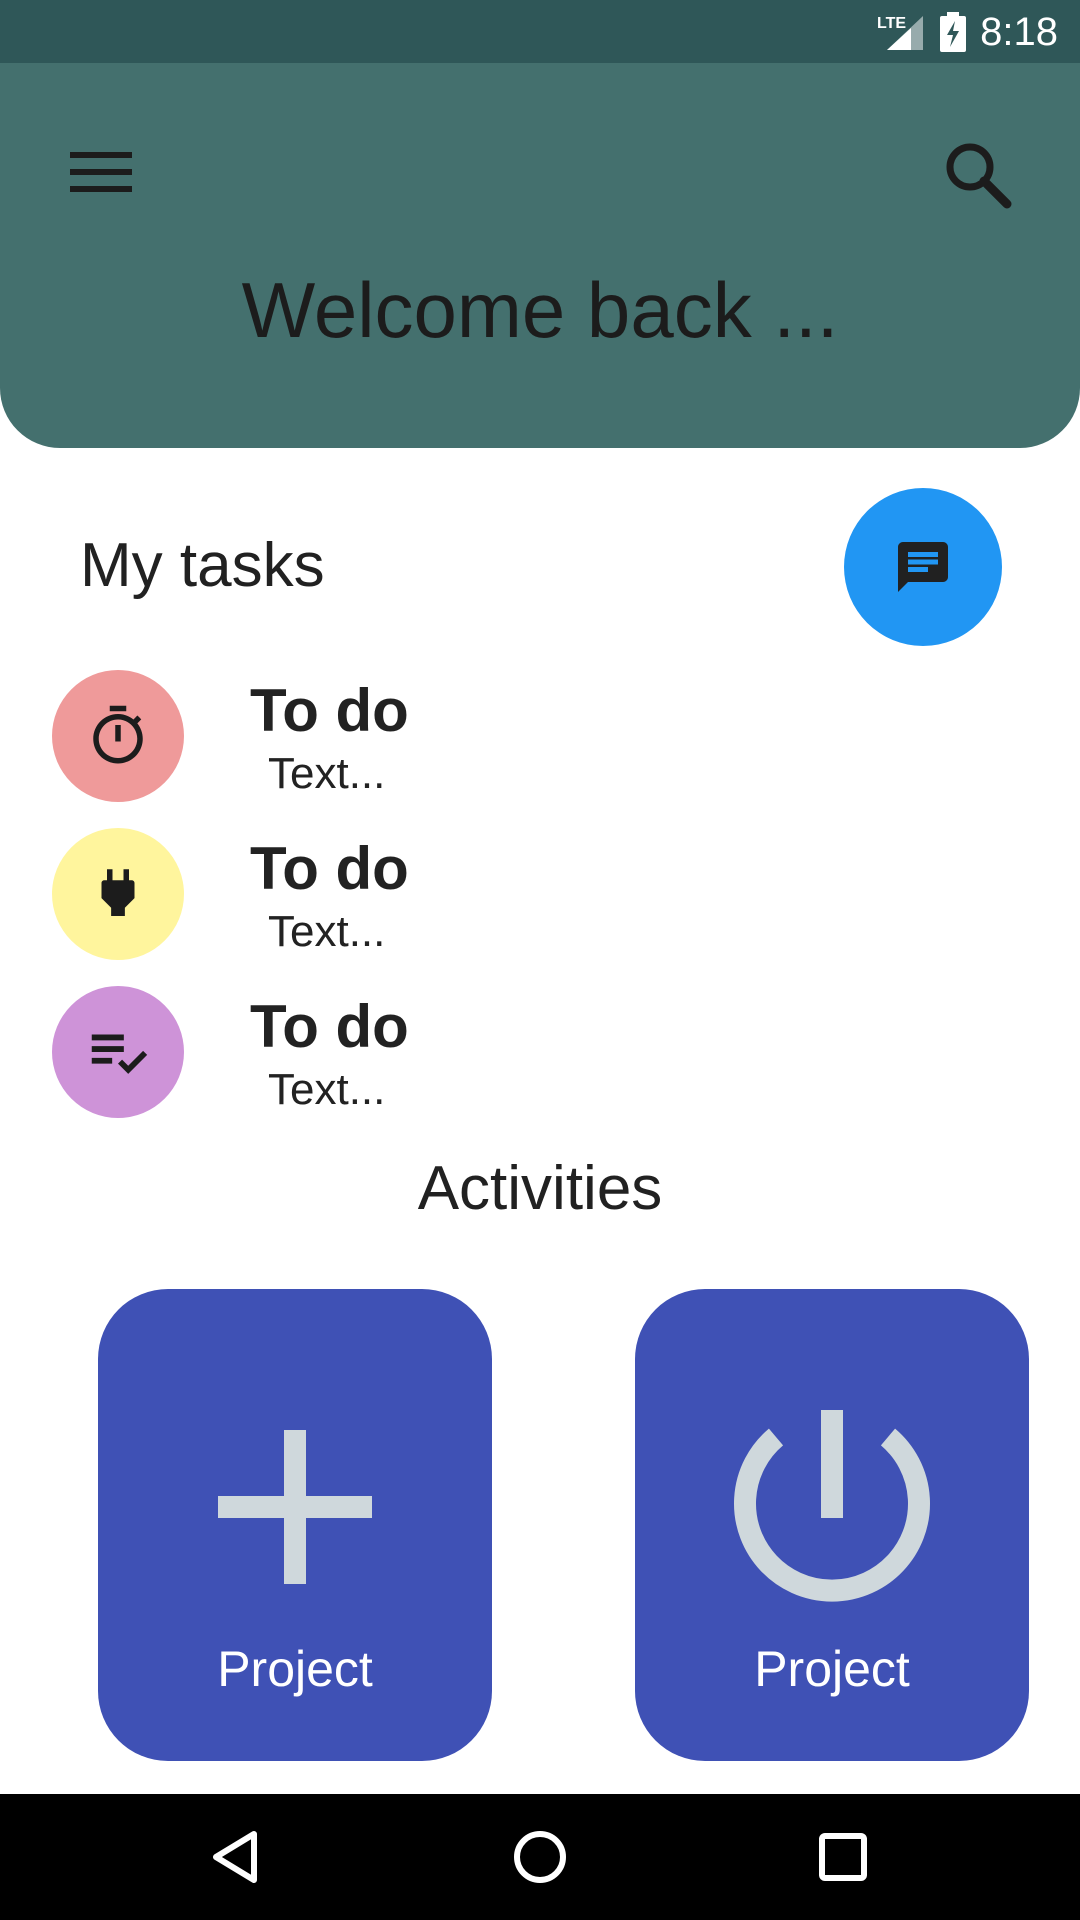 This screenshot has width=1080, height=1920. I want to click on search-button, so click(975, 172).